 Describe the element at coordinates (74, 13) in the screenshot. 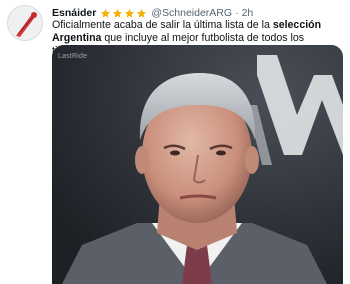

I see `display-name: Esnáider` at that location.